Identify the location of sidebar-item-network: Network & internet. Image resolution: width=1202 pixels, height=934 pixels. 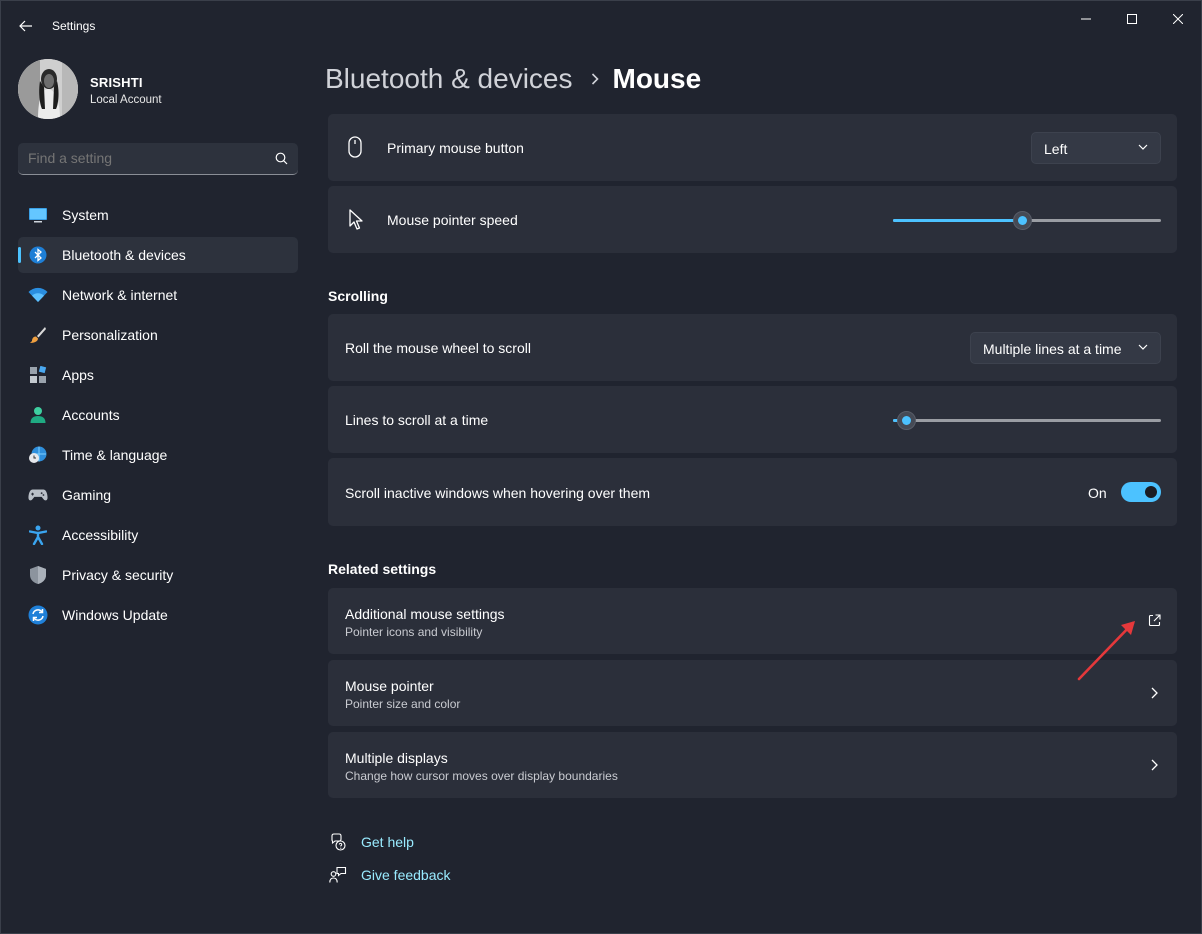
(158, 295).